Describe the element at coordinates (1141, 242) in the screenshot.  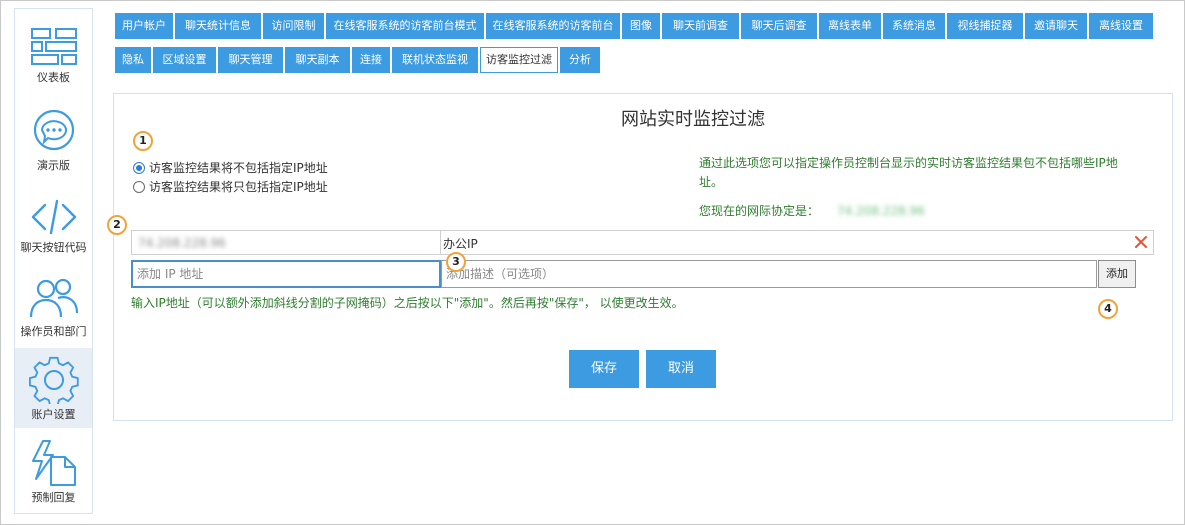
I see `delete-icon` at that location.